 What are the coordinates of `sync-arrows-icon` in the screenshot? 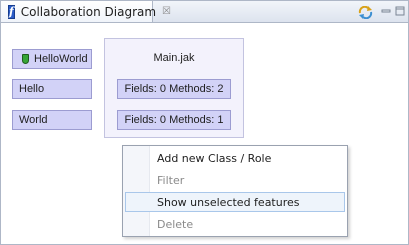 It's located at (365, 12).